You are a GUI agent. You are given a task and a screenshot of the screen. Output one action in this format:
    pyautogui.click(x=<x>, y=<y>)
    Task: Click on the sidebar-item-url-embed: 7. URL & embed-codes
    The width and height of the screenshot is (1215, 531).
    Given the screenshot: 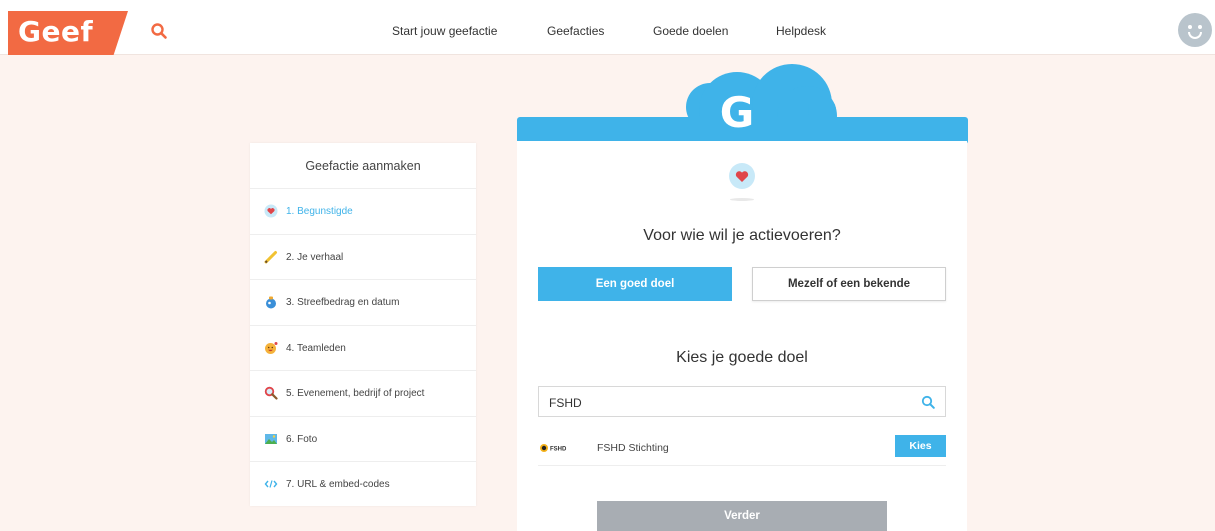 What is the action you would take?
    pyautogui.click(x=363, y=485)
    